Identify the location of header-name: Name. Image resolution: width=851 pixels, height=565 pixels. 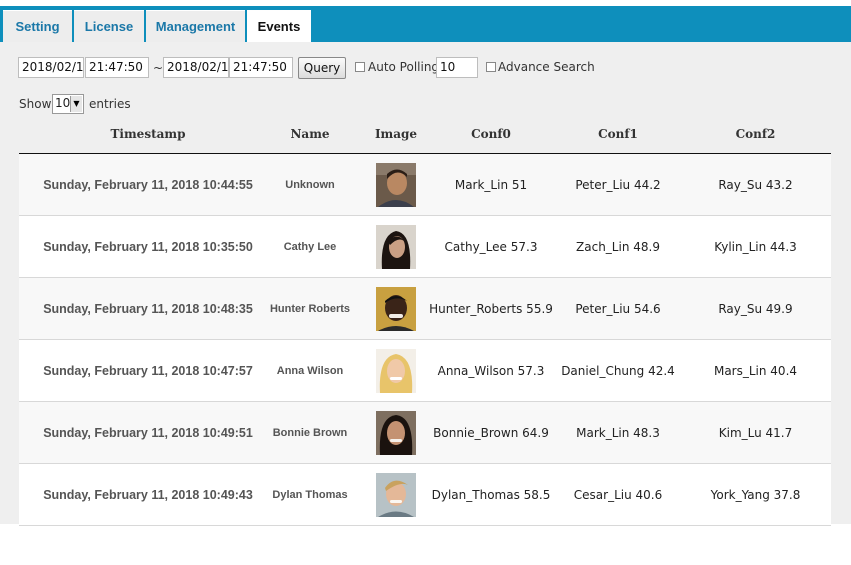
(310, 134).